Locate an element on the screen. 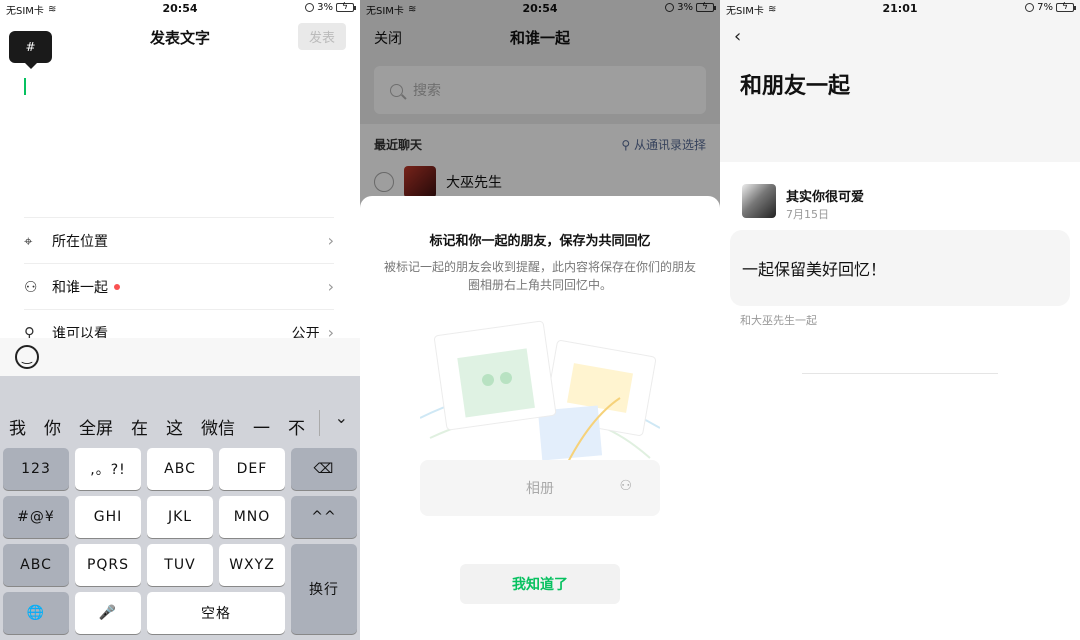  option-label: 和谁一起 is located at coordinates (80, 287).